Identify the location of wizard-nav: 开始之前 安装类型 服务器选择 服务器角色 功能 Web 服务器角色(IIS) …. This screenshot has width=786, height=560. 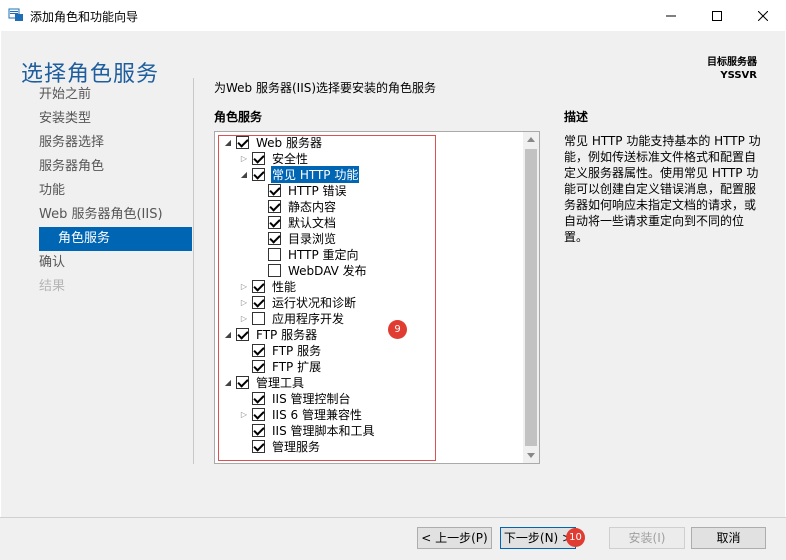
(115, 191).